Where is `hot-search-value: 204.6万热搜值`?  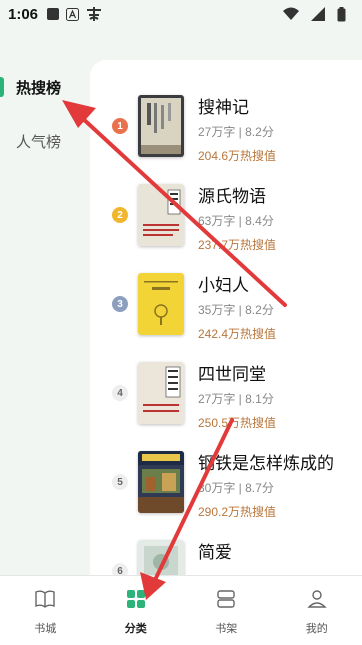
hot-search-value: 204.6万热搜值 is located at coordinates (237, 156).